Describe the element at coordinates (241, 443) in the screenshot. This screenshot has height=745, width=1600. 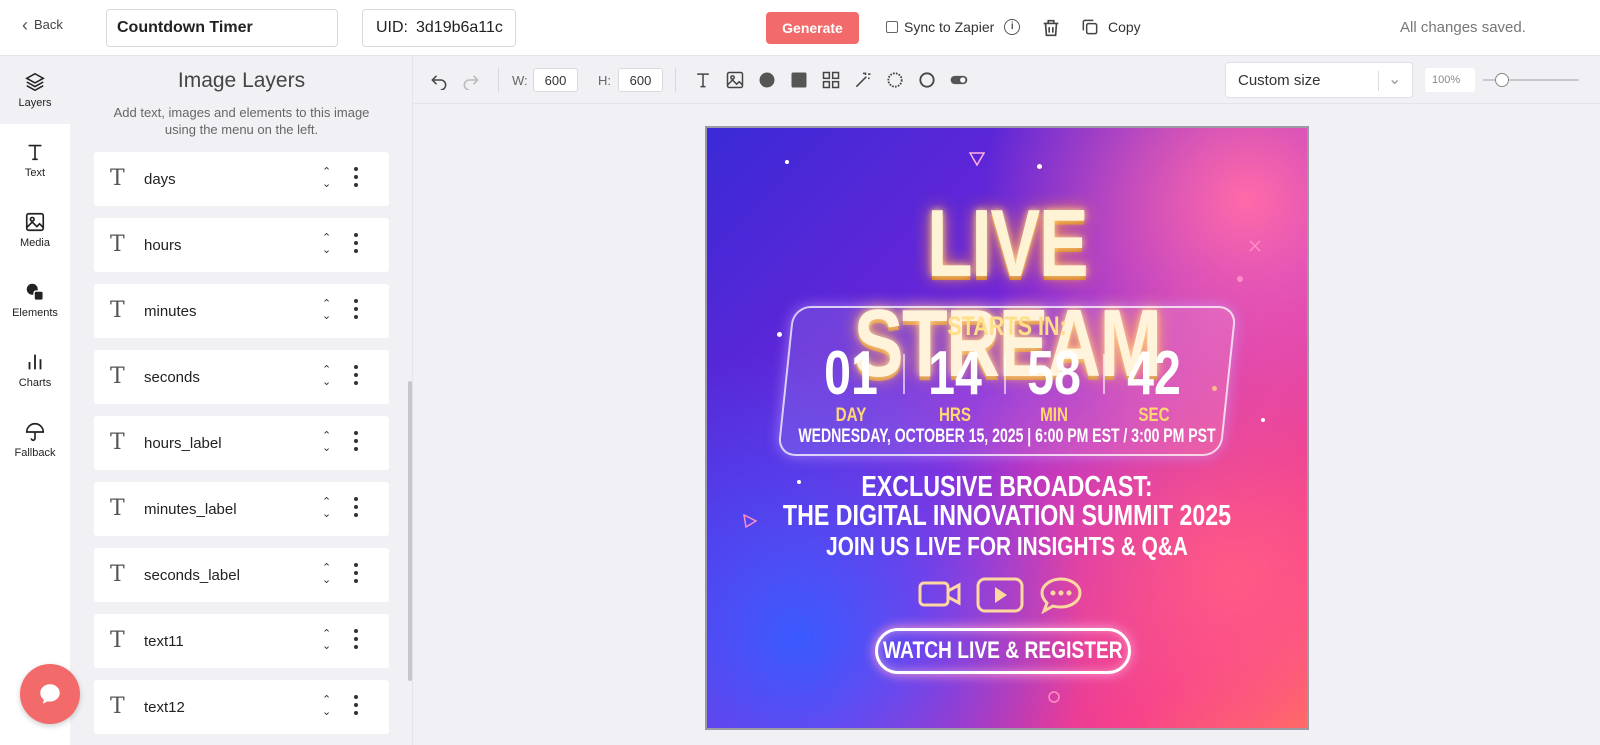
I see `layer-item: T hours_label ⌃ ⌄` at that location.